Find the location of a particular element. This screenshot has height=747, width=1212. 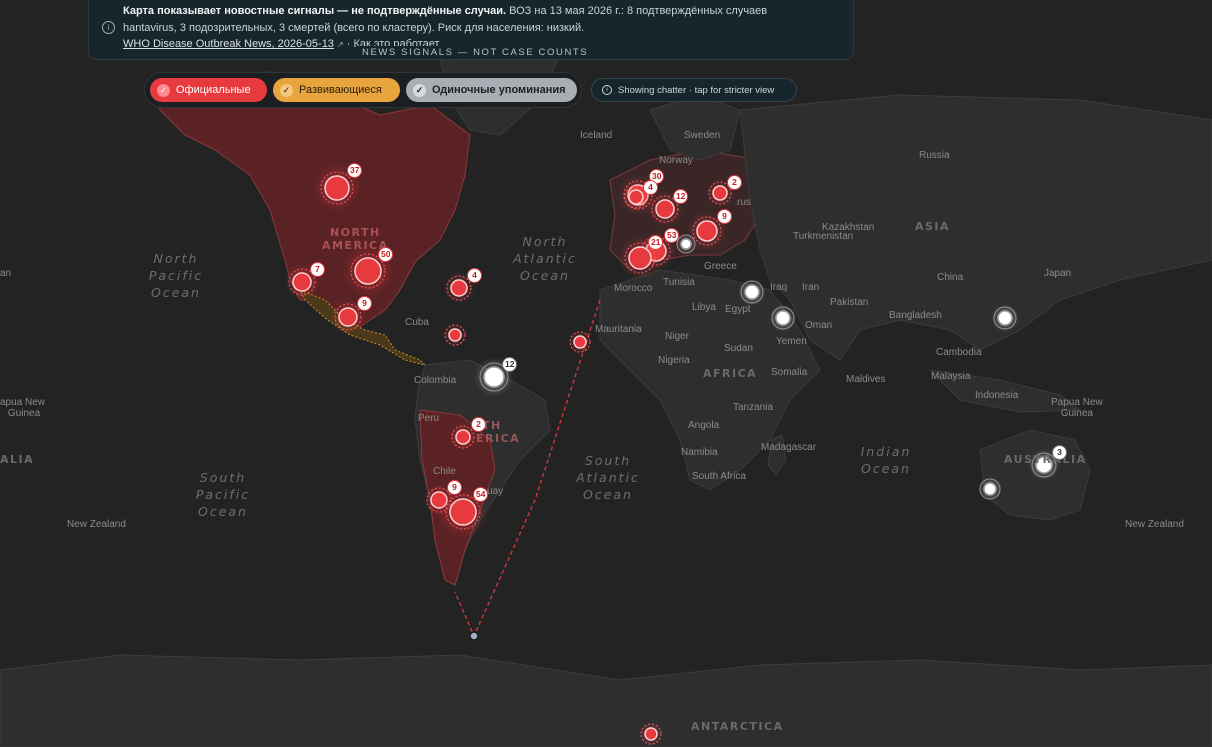

place-label: Japan is located at coordinates (1058, 273).